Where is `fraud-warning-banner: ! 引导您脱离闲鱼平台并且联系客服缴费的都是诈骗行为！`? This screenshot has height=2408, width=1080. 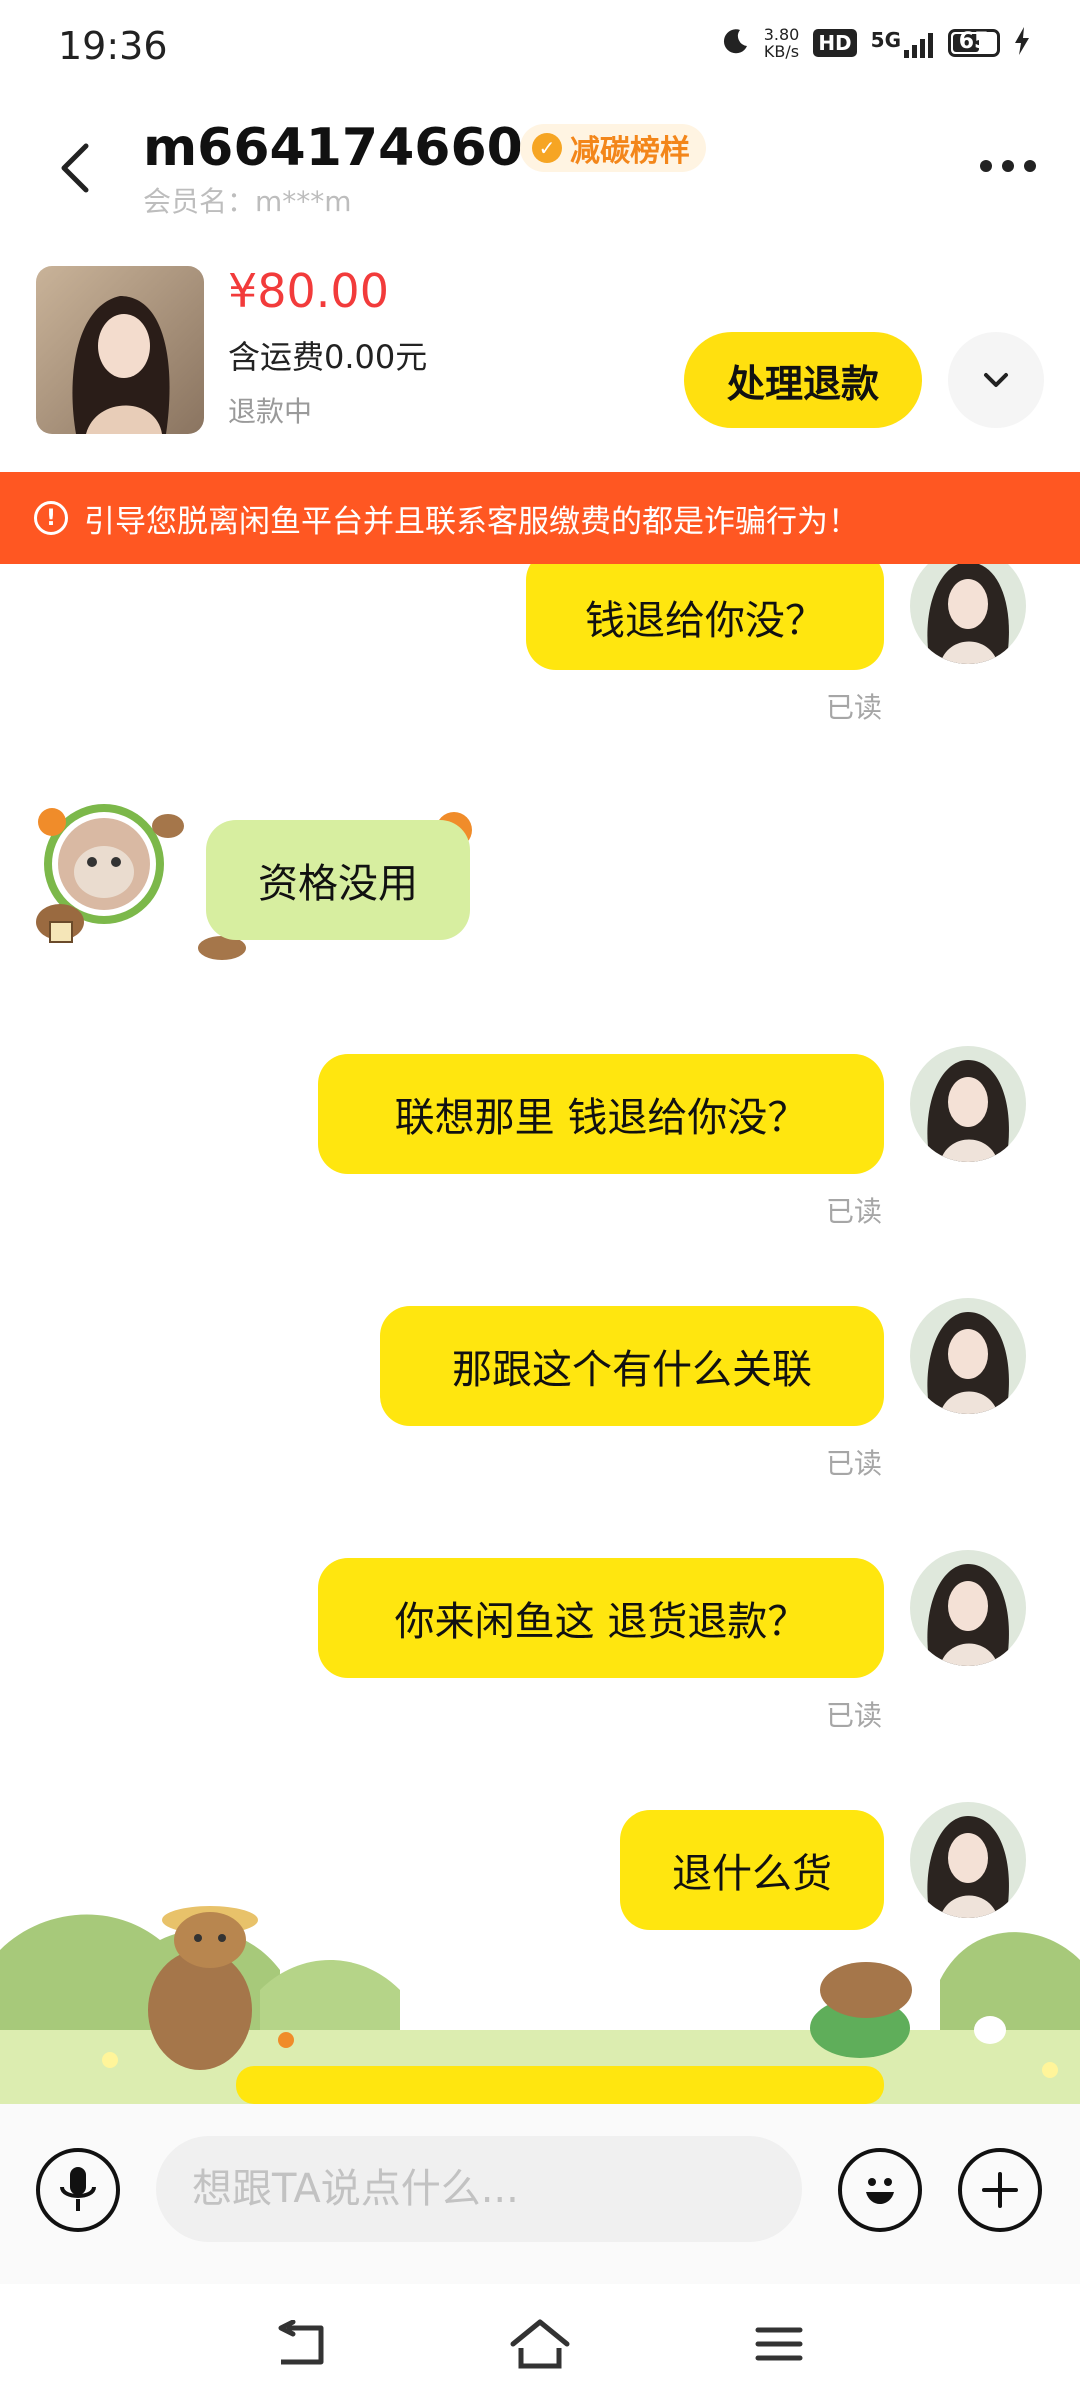
fraud-warning-banner: ! 引导您脱离闲鱼平台并且联系客服缴费的都是诈骗行为！ is located at coordinates (540, 518).